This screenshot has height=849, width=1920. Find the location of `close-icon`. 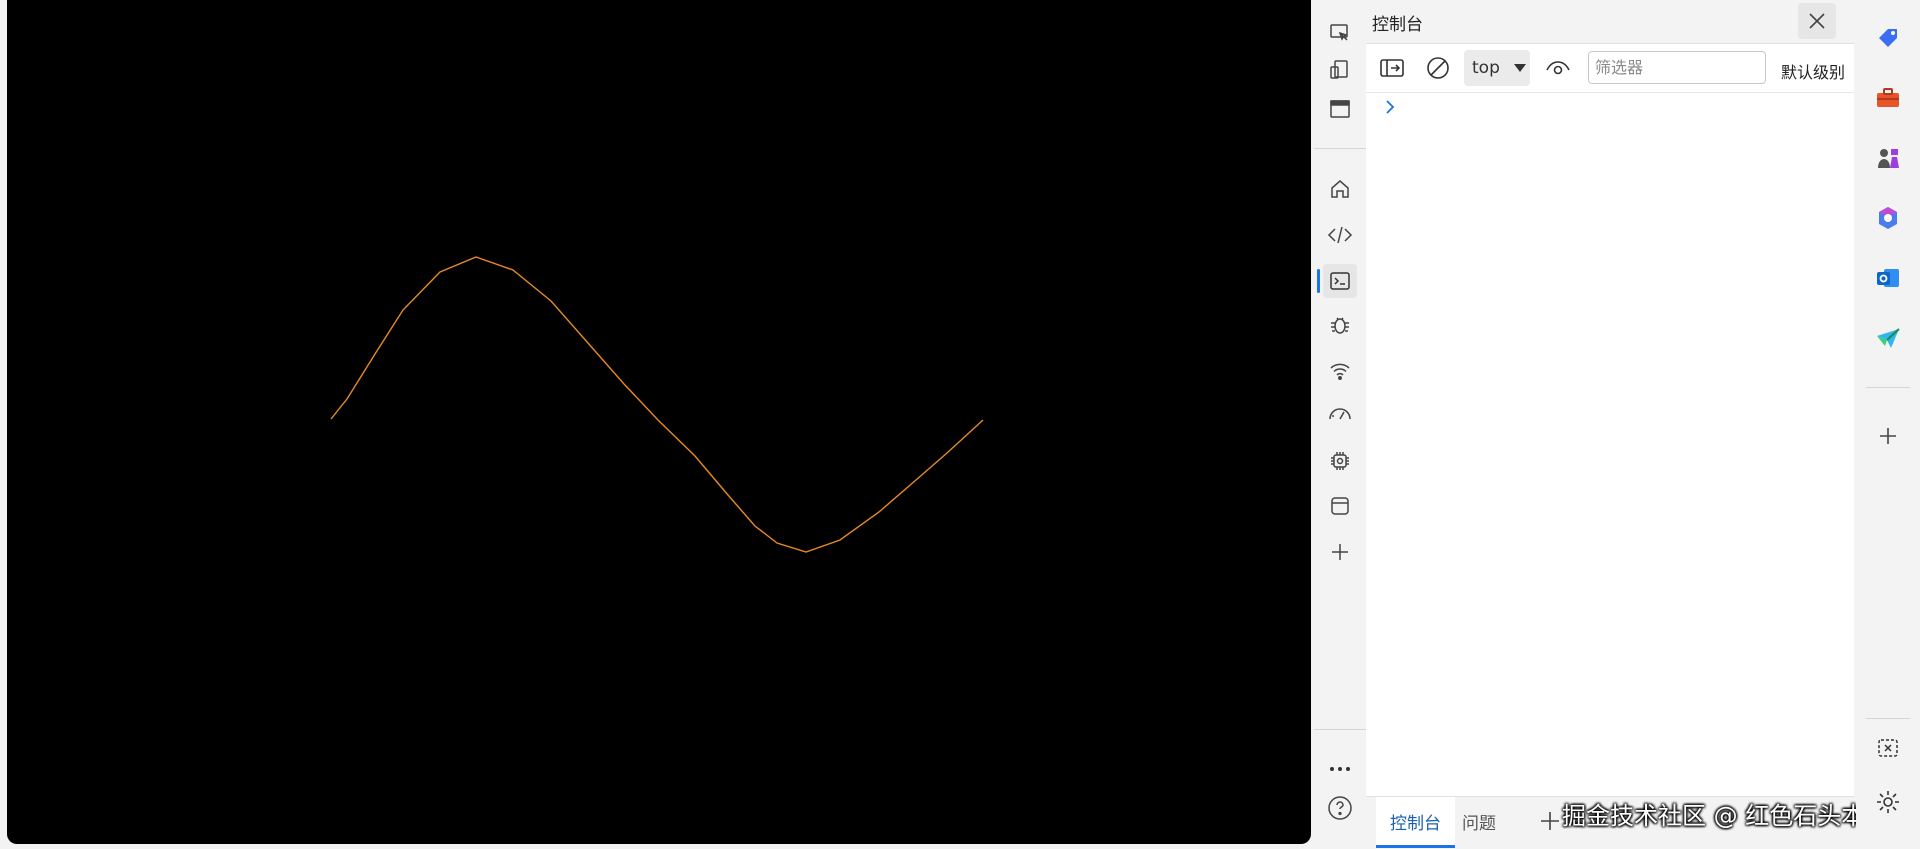

close-icon is located at coordinates (1817, 21).